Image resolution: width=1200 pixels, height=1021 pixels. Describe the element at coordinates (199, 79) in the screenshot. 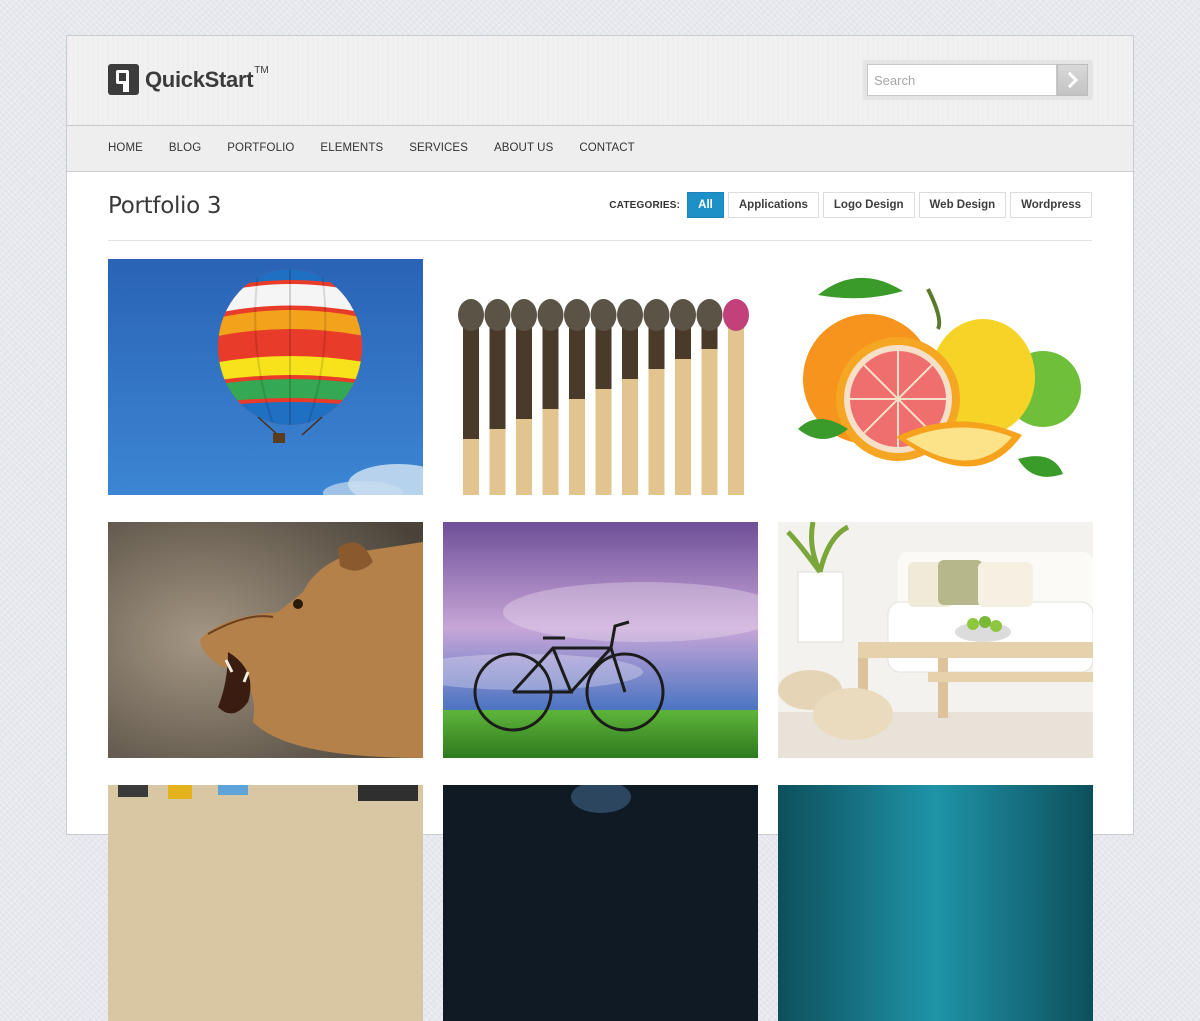

I see `logo-text: QuickStart` at that location.